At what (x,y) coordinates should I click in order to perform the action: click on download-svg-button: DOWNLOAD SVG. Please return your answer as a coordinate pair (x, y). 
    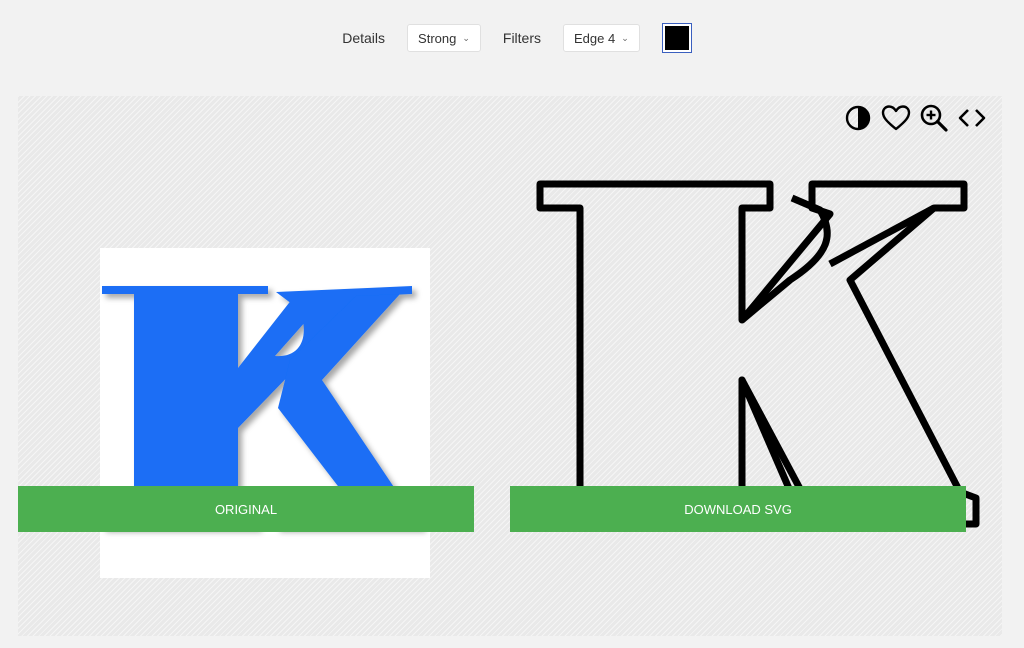
    Looking at the image, I should click on (738, 509).